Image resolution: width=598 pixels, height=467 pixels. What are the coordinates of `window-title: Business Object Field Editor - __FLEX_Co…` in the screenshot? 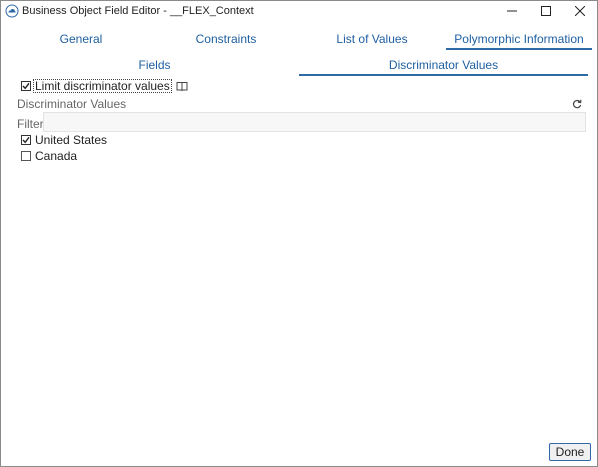 It's located at (138, 11).